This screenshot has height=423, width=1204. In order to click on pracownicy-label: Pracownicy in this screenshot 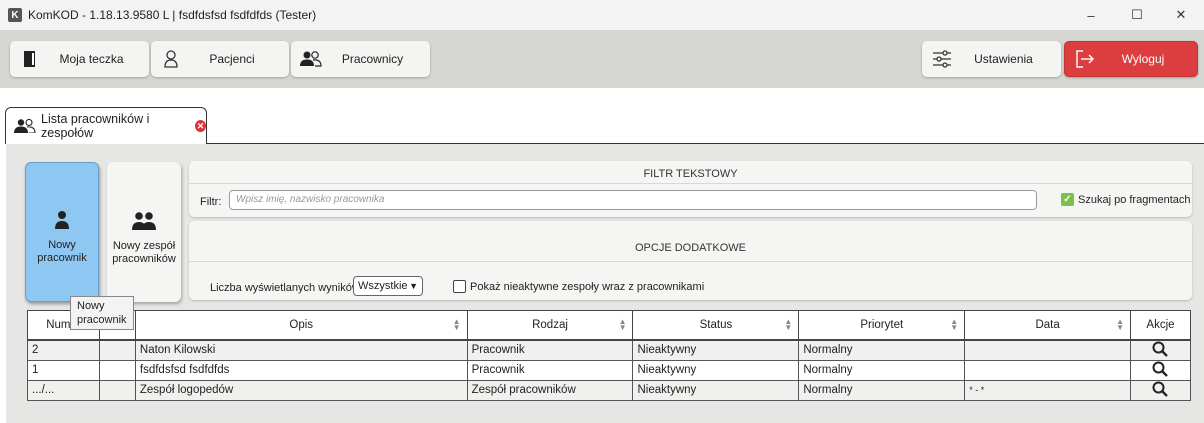, I will do `click(372, 59)`.